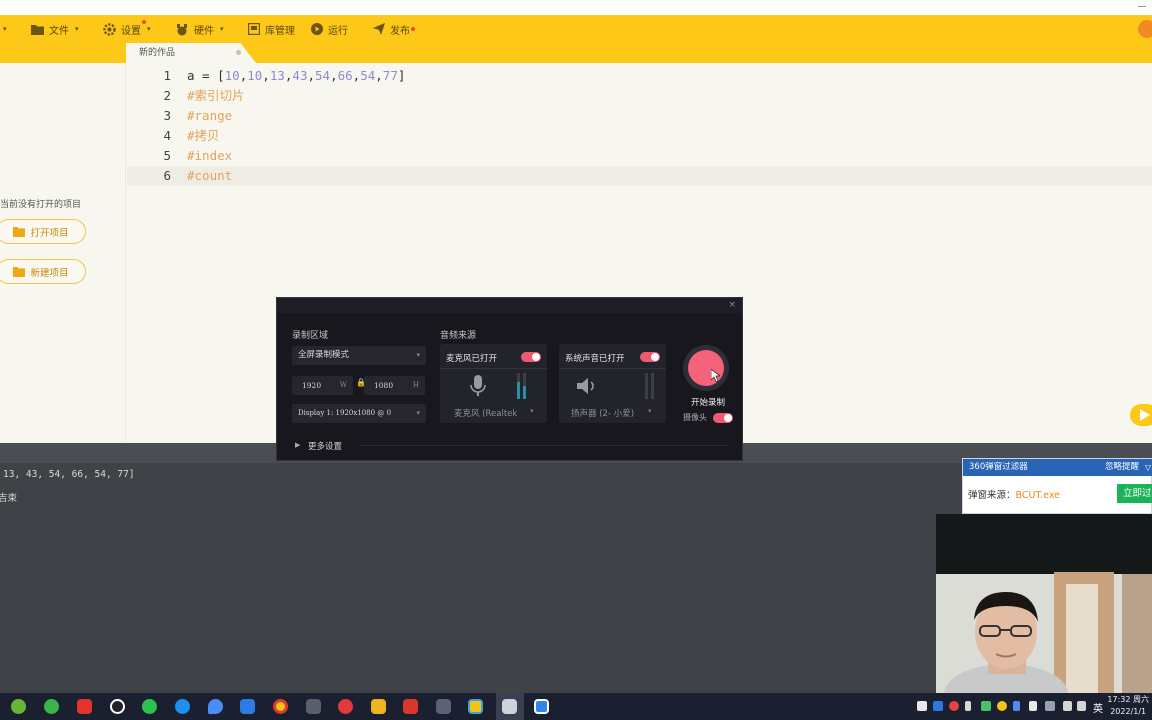 This screenshot has height=720, width=1152. What do you see at coordinates (280, 31) in the screenshot?
I see `toolbar-library-label: 库管理` at bounding box center [280, 31].